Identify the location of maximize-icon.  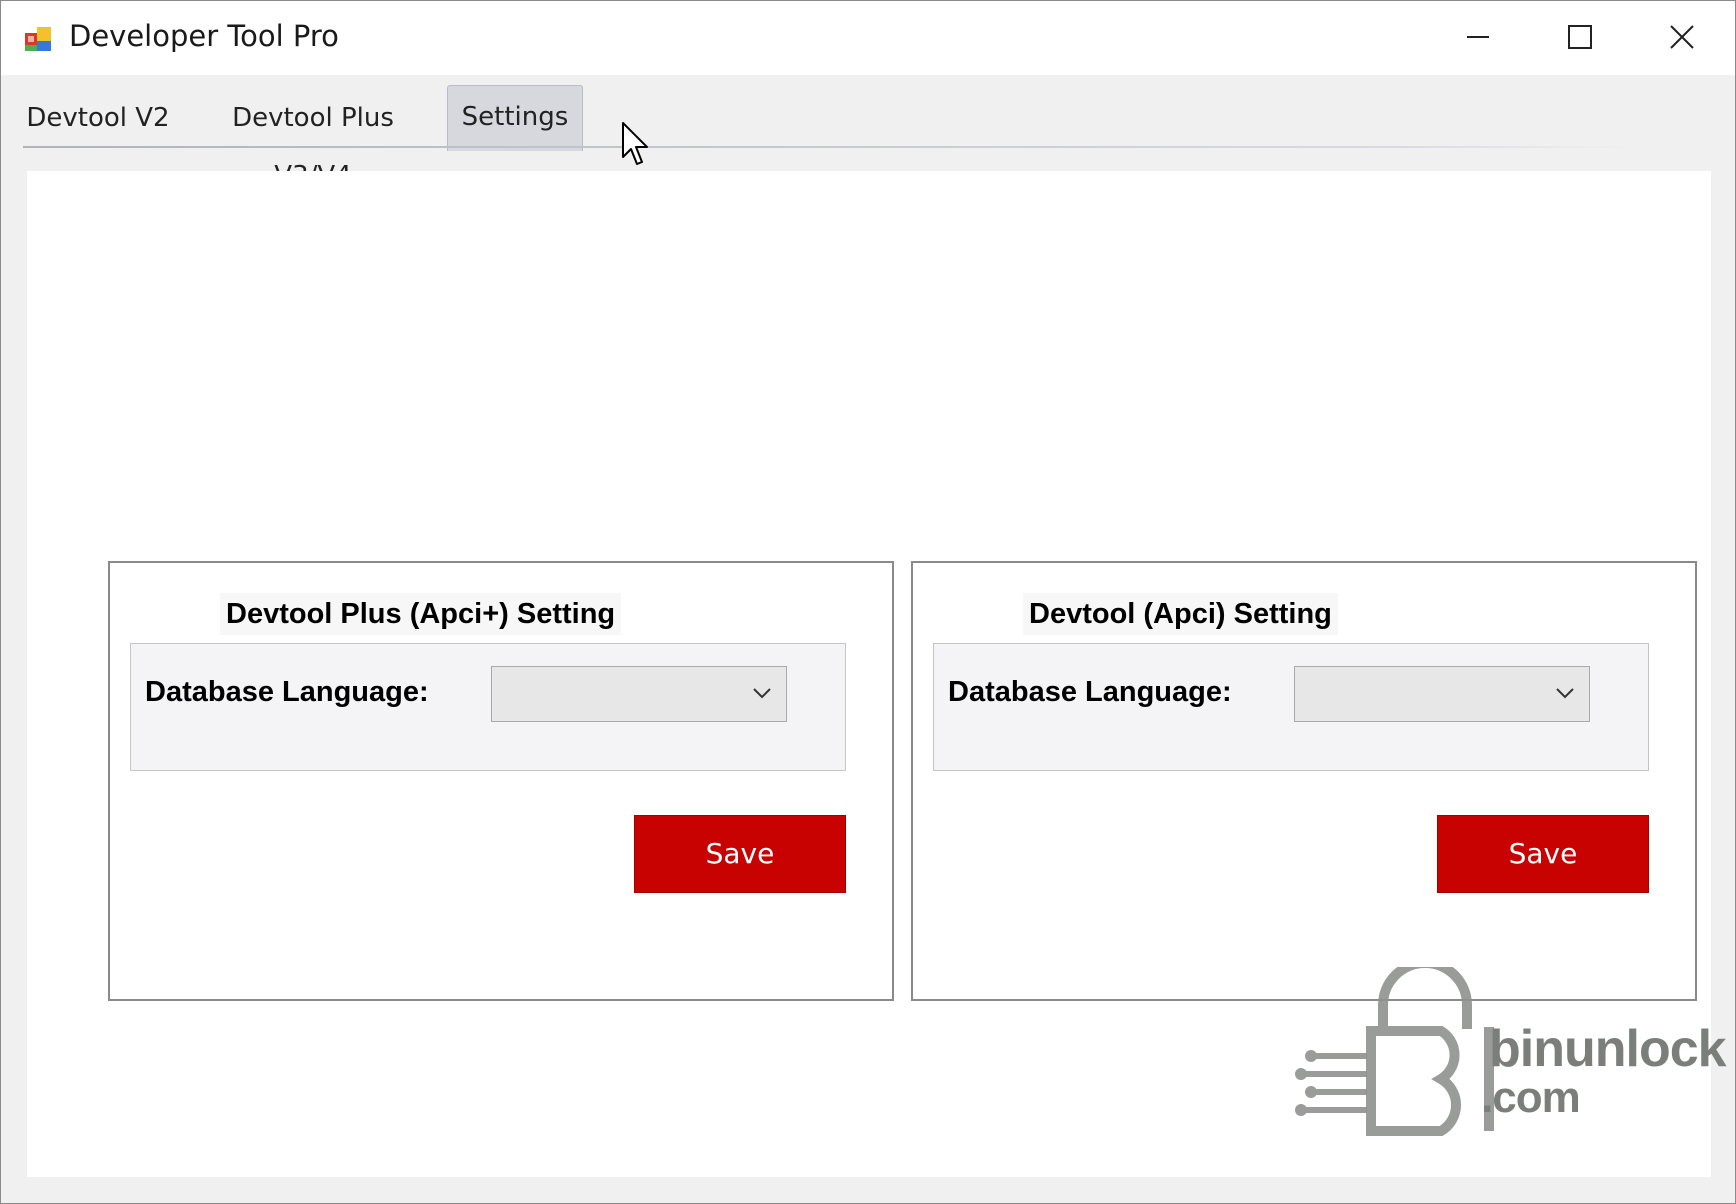
(1580, 37).